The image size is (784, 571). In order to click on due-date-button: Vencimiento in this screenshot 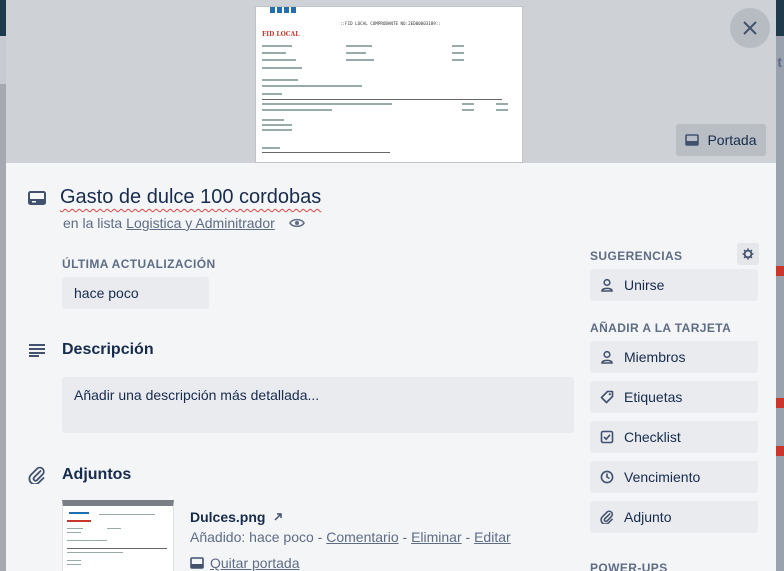, I will do `click(674, 477)`.